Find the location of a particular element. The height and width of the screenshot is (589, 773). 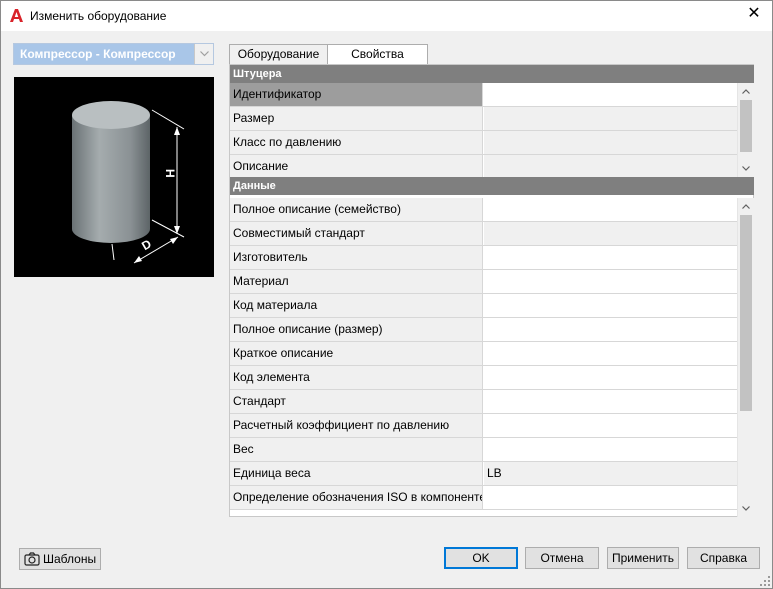

templates-button-label: Шаблоны is located at coordinates (70, 559).